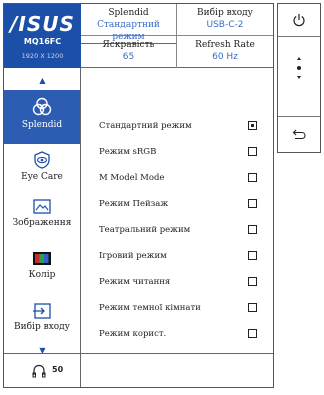 This screenshot has width=324, height=395. What do you see at coordinates (128, 45) in the screenshot?
I see `brightness-status-label: Яскравість` at bounding box center [128, 45].